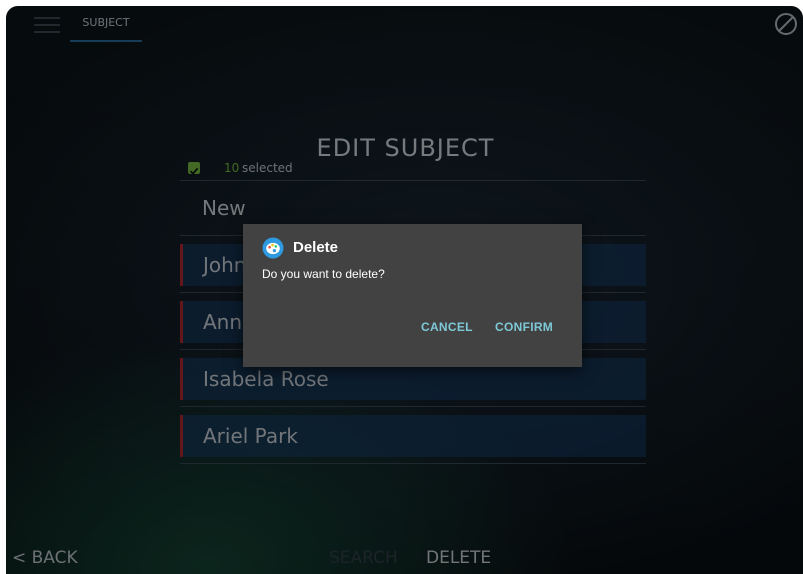 The width and height of the screenshot is (803, 574). Describe the element at coordinates (316, 247) in the screenshot. I see `dialog-title: Delete` at that location.